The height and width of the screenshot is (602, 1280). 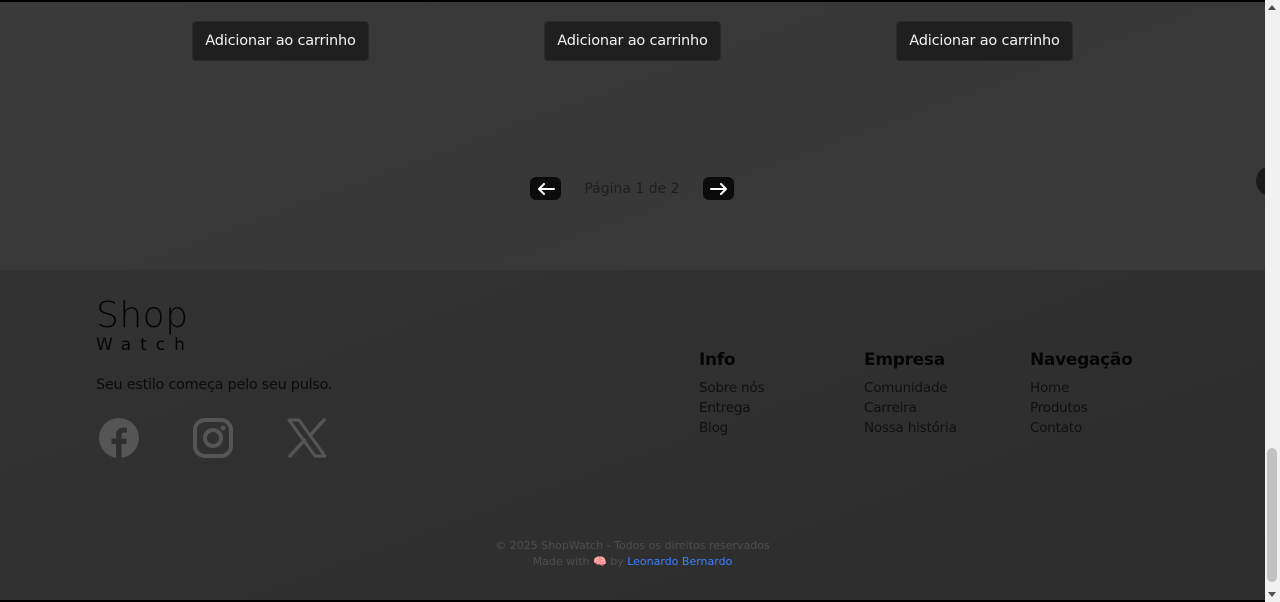 I want to click on footer-column-info: Info Sobre nós Entrega Blog, so click(x=732, y=394).